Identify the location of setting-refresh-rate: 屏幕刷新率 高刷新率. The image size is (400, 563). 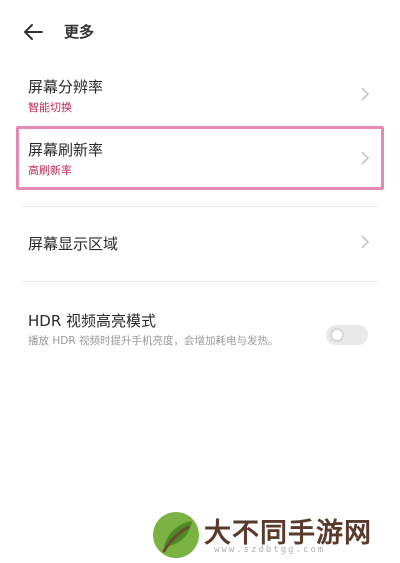
(200, 158).